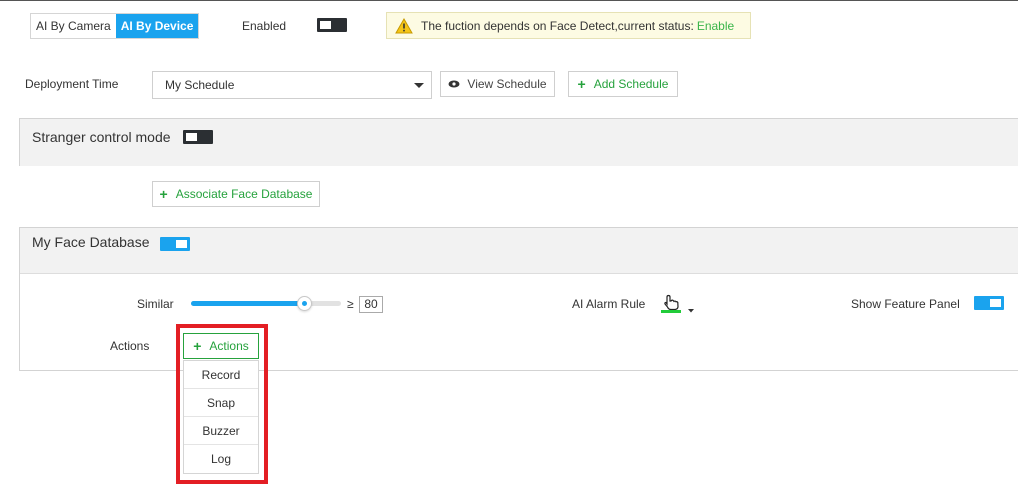  What do you see at coordinates (155, 304) in the screenshot?
I see `similar-label: Similar` at bounding box center [155, 304].